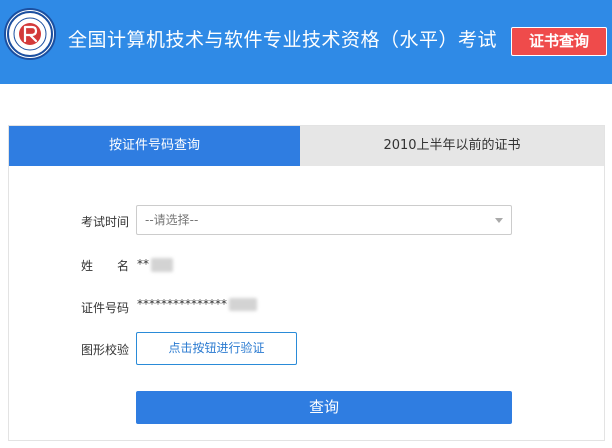 The height and width of the screenshot is (448, 612). I want to click on name-value: **, so click(155, 264).